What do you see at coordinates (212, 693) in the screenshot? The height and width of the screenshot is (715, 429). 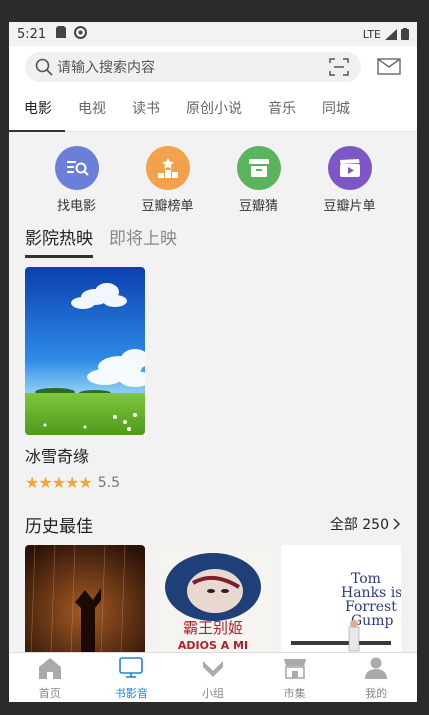 I see `nav-group-label: 小组` at bounding box center [212, 693].